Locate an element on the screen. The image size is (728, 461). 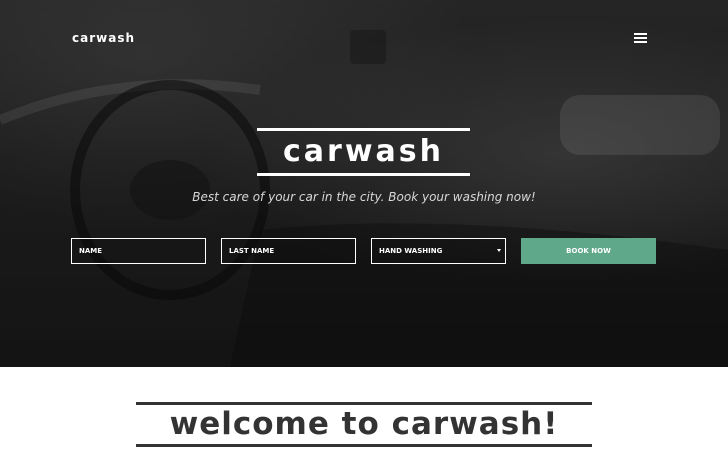
first-name-input is located at coordinates (138, 251).